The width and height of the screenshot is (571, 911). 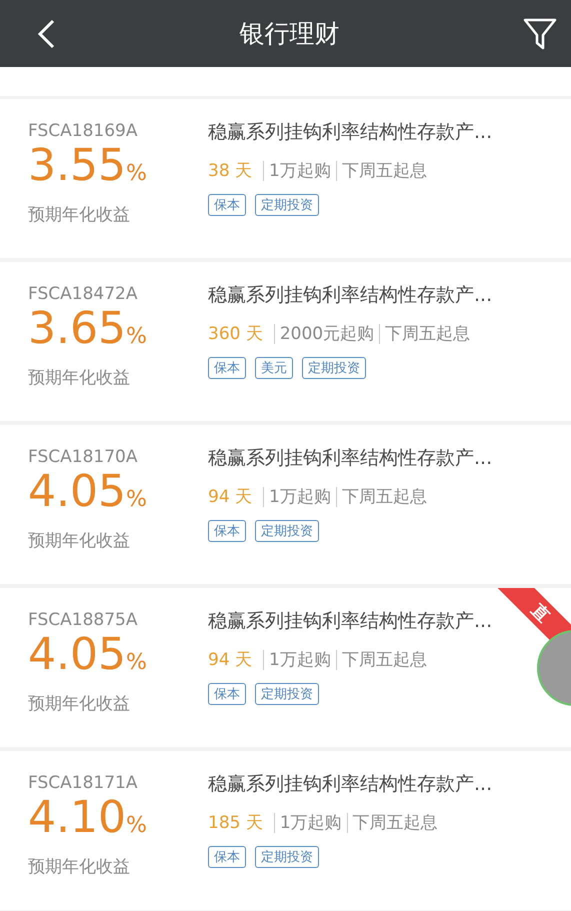 I want to click on filter-button, so click(x=540, y=33).